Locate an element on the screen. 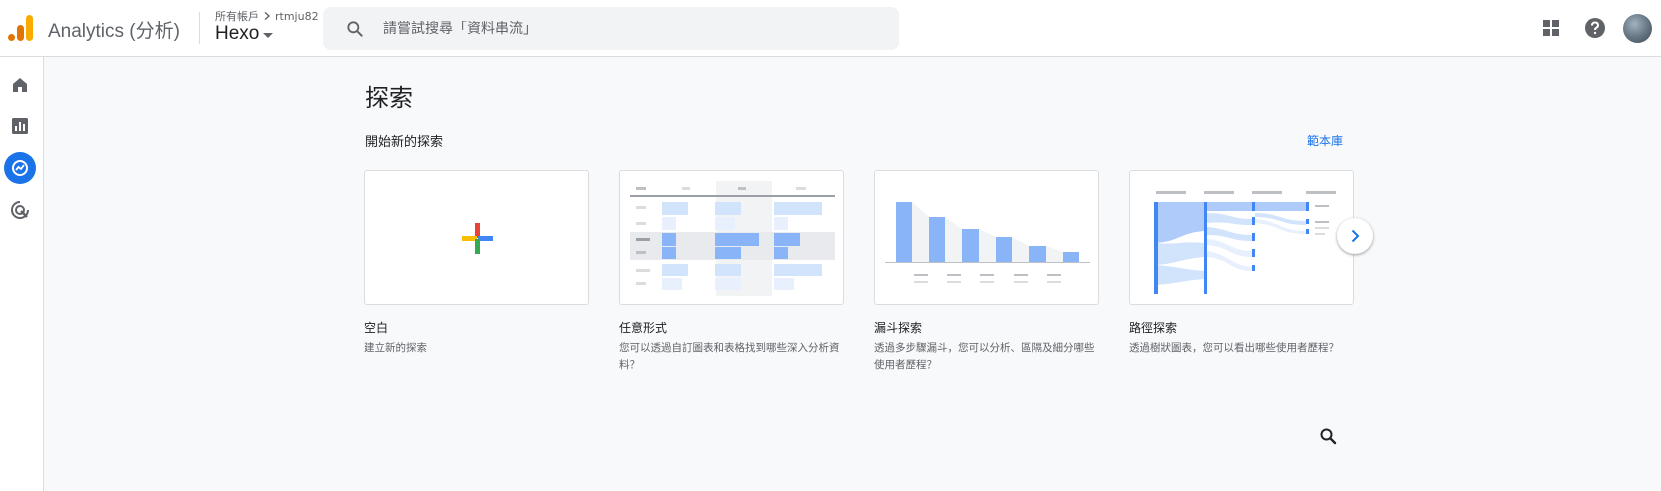 The width and height of the screenshot is (1661, 491). home-icon is located at coordinates (20, 85).